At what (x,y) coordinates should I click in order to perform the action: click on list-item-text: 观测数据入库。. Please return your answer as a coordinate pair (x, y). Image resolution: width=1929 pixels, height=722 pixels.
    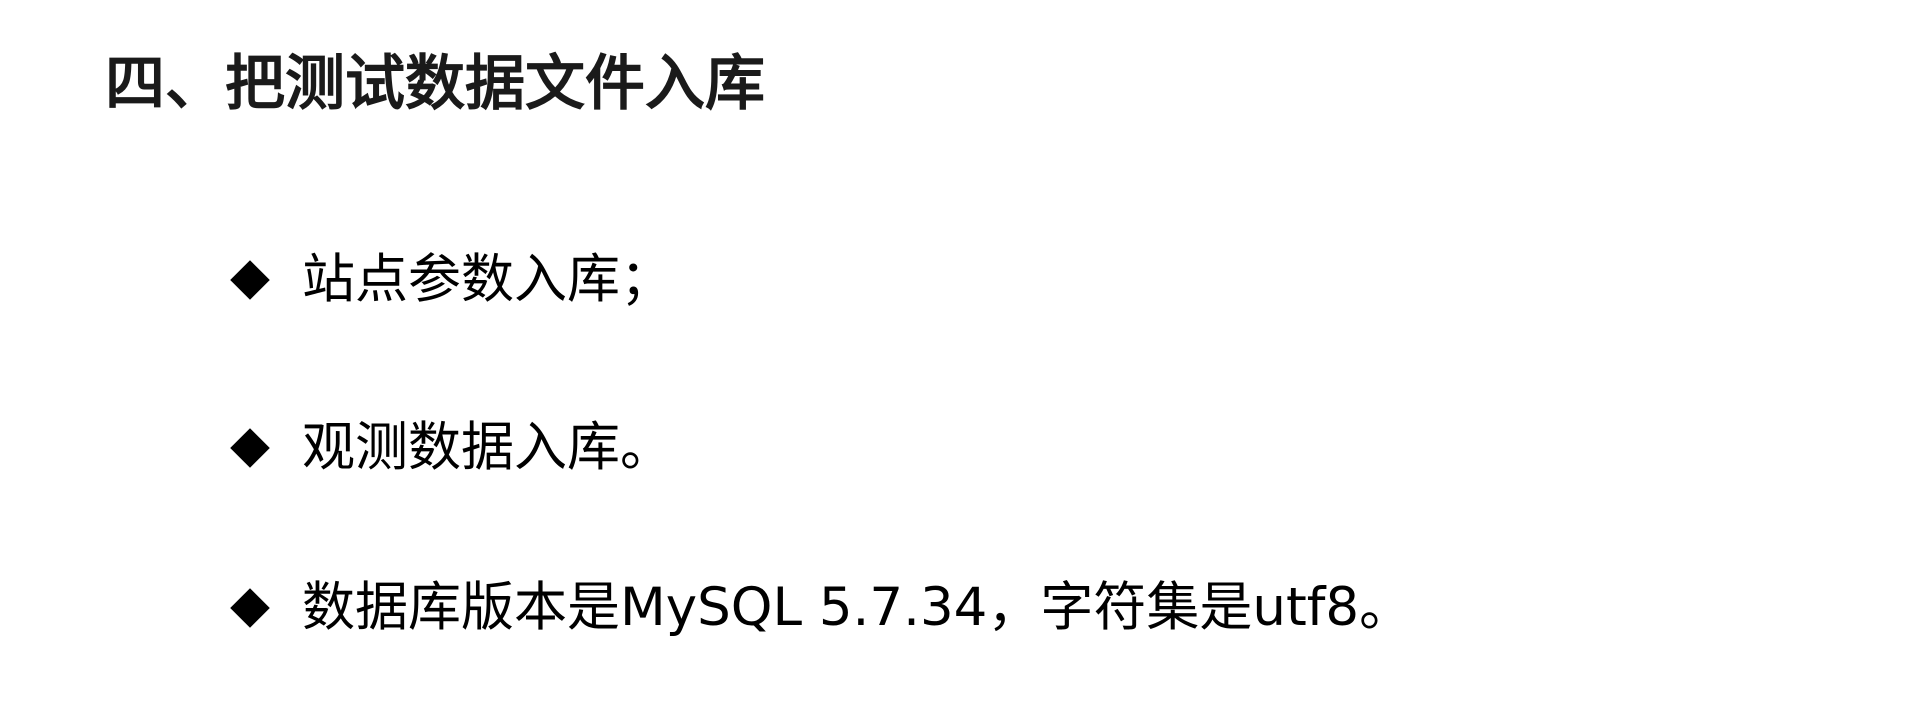
    Looking at the image, I should click on (487, 447).